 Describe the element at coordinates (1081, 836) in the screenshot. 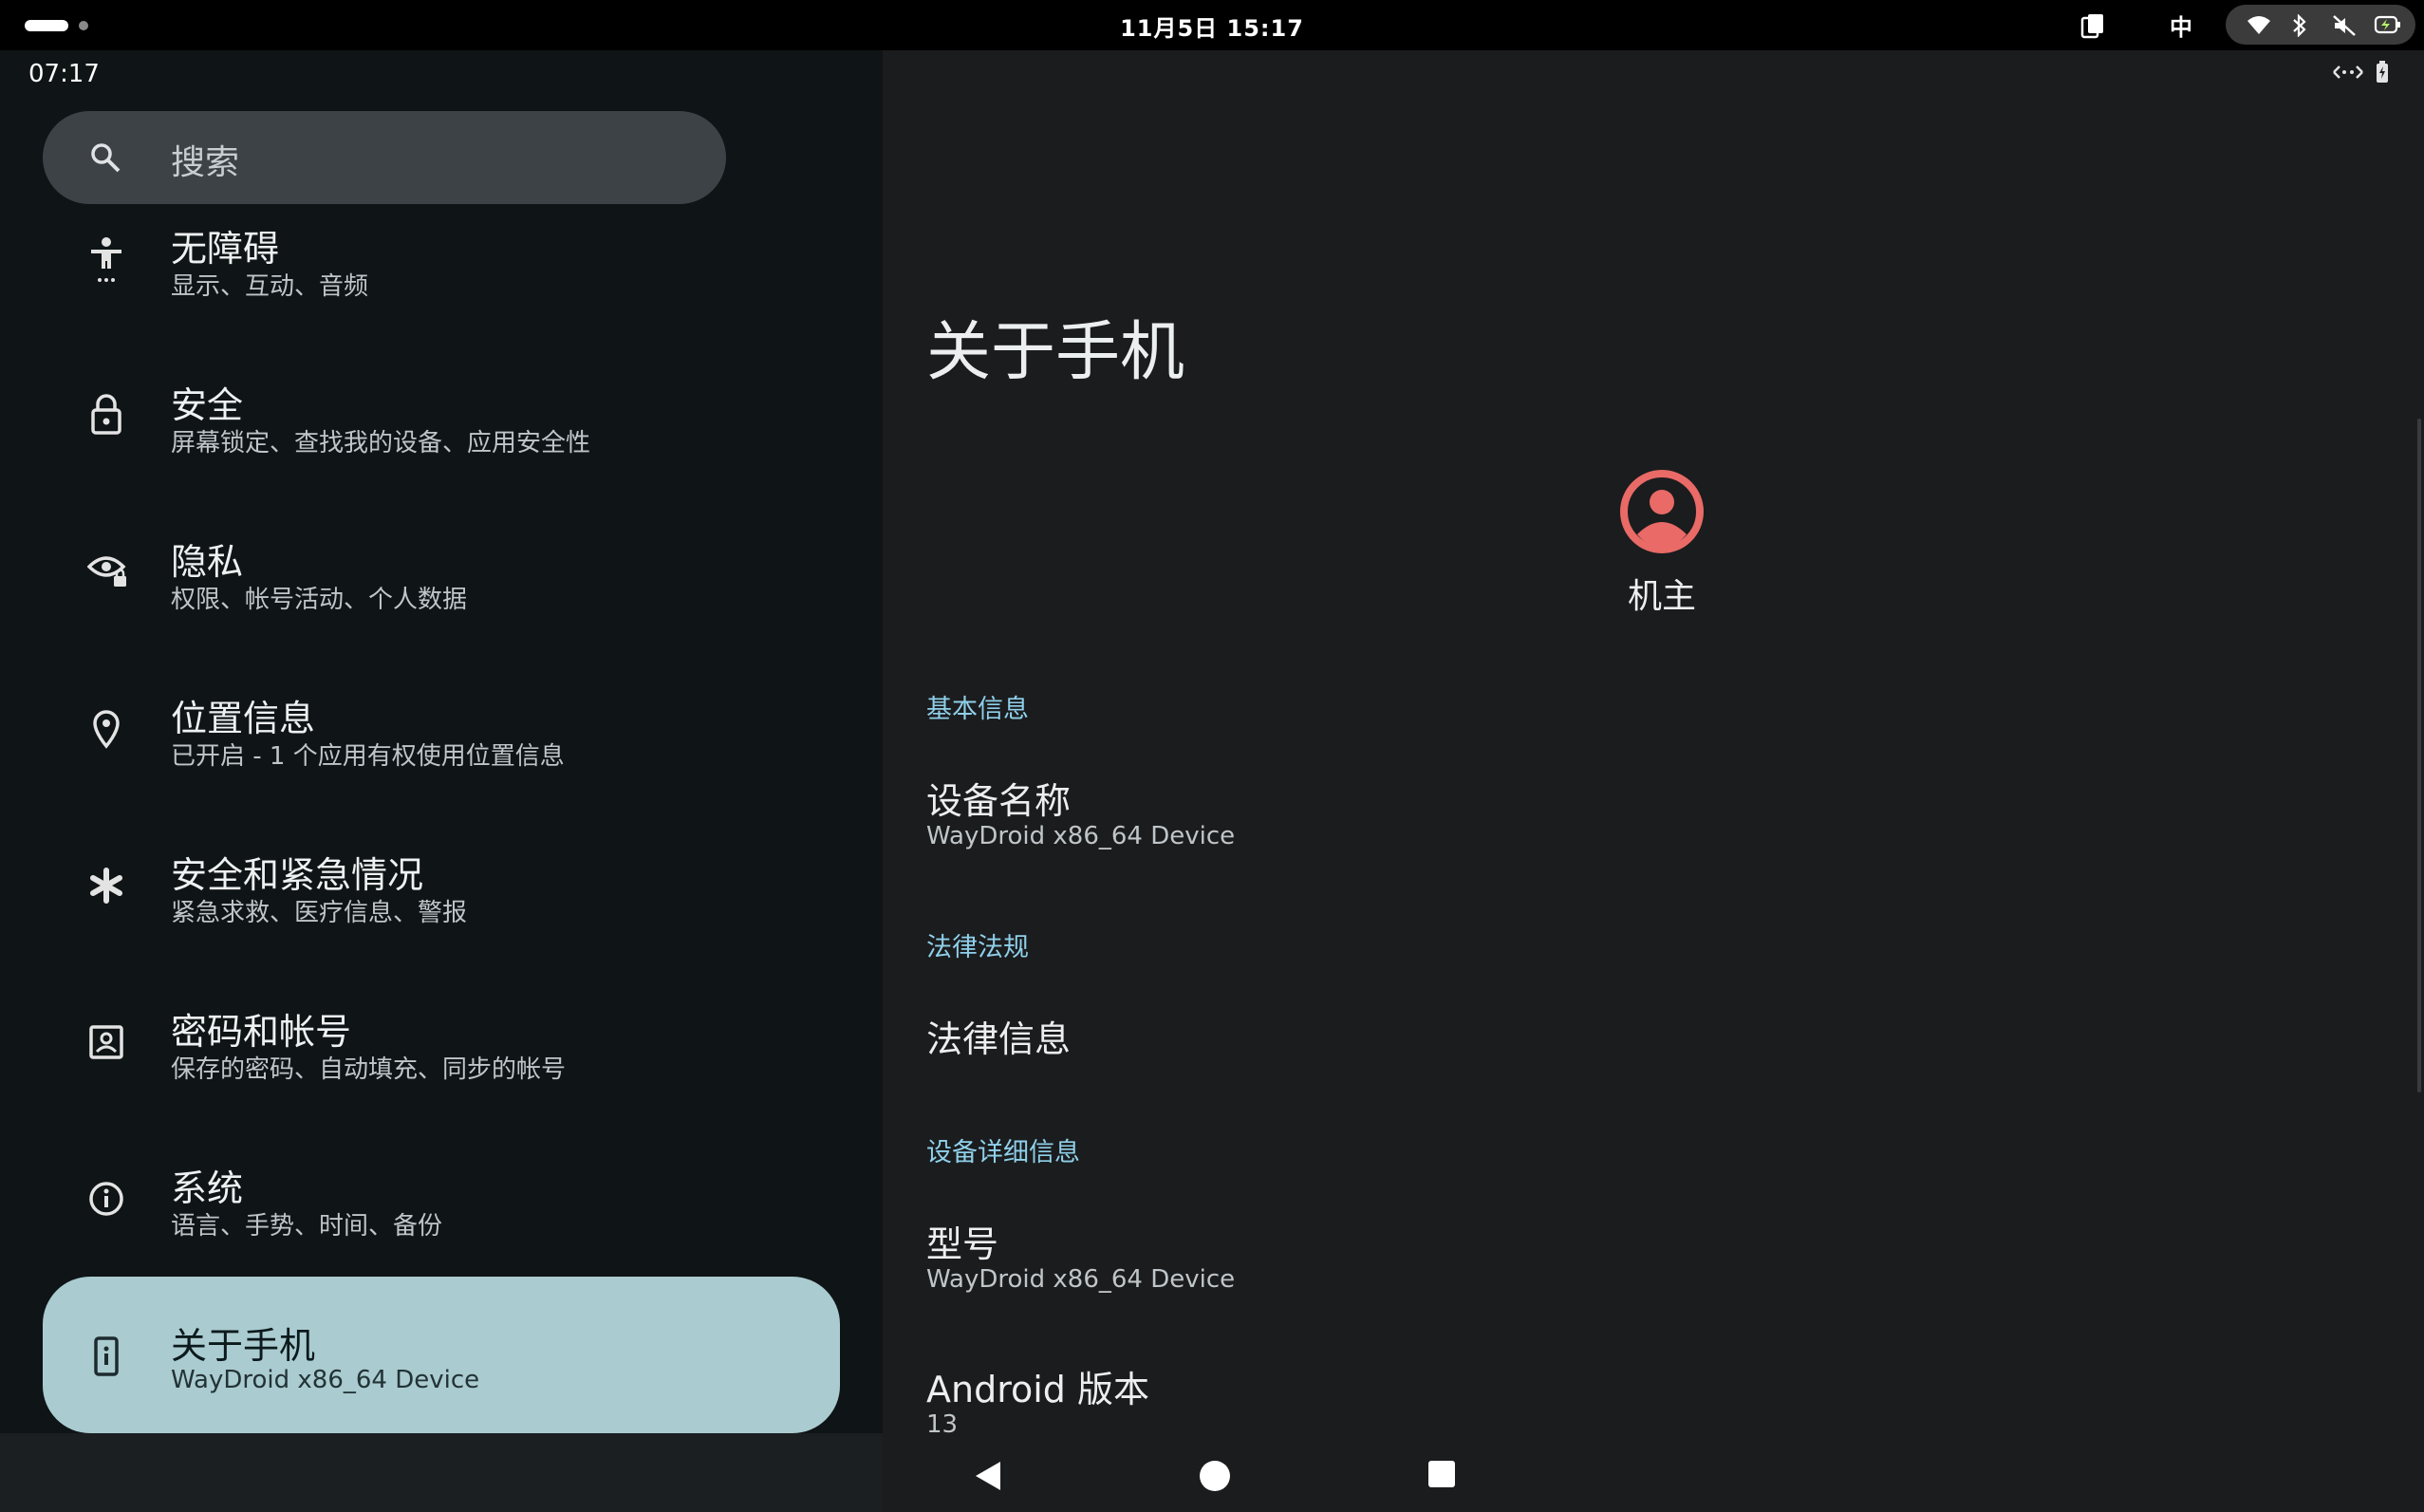

I see `device-name-summary: WayDroid x86_64 Device` at that location.